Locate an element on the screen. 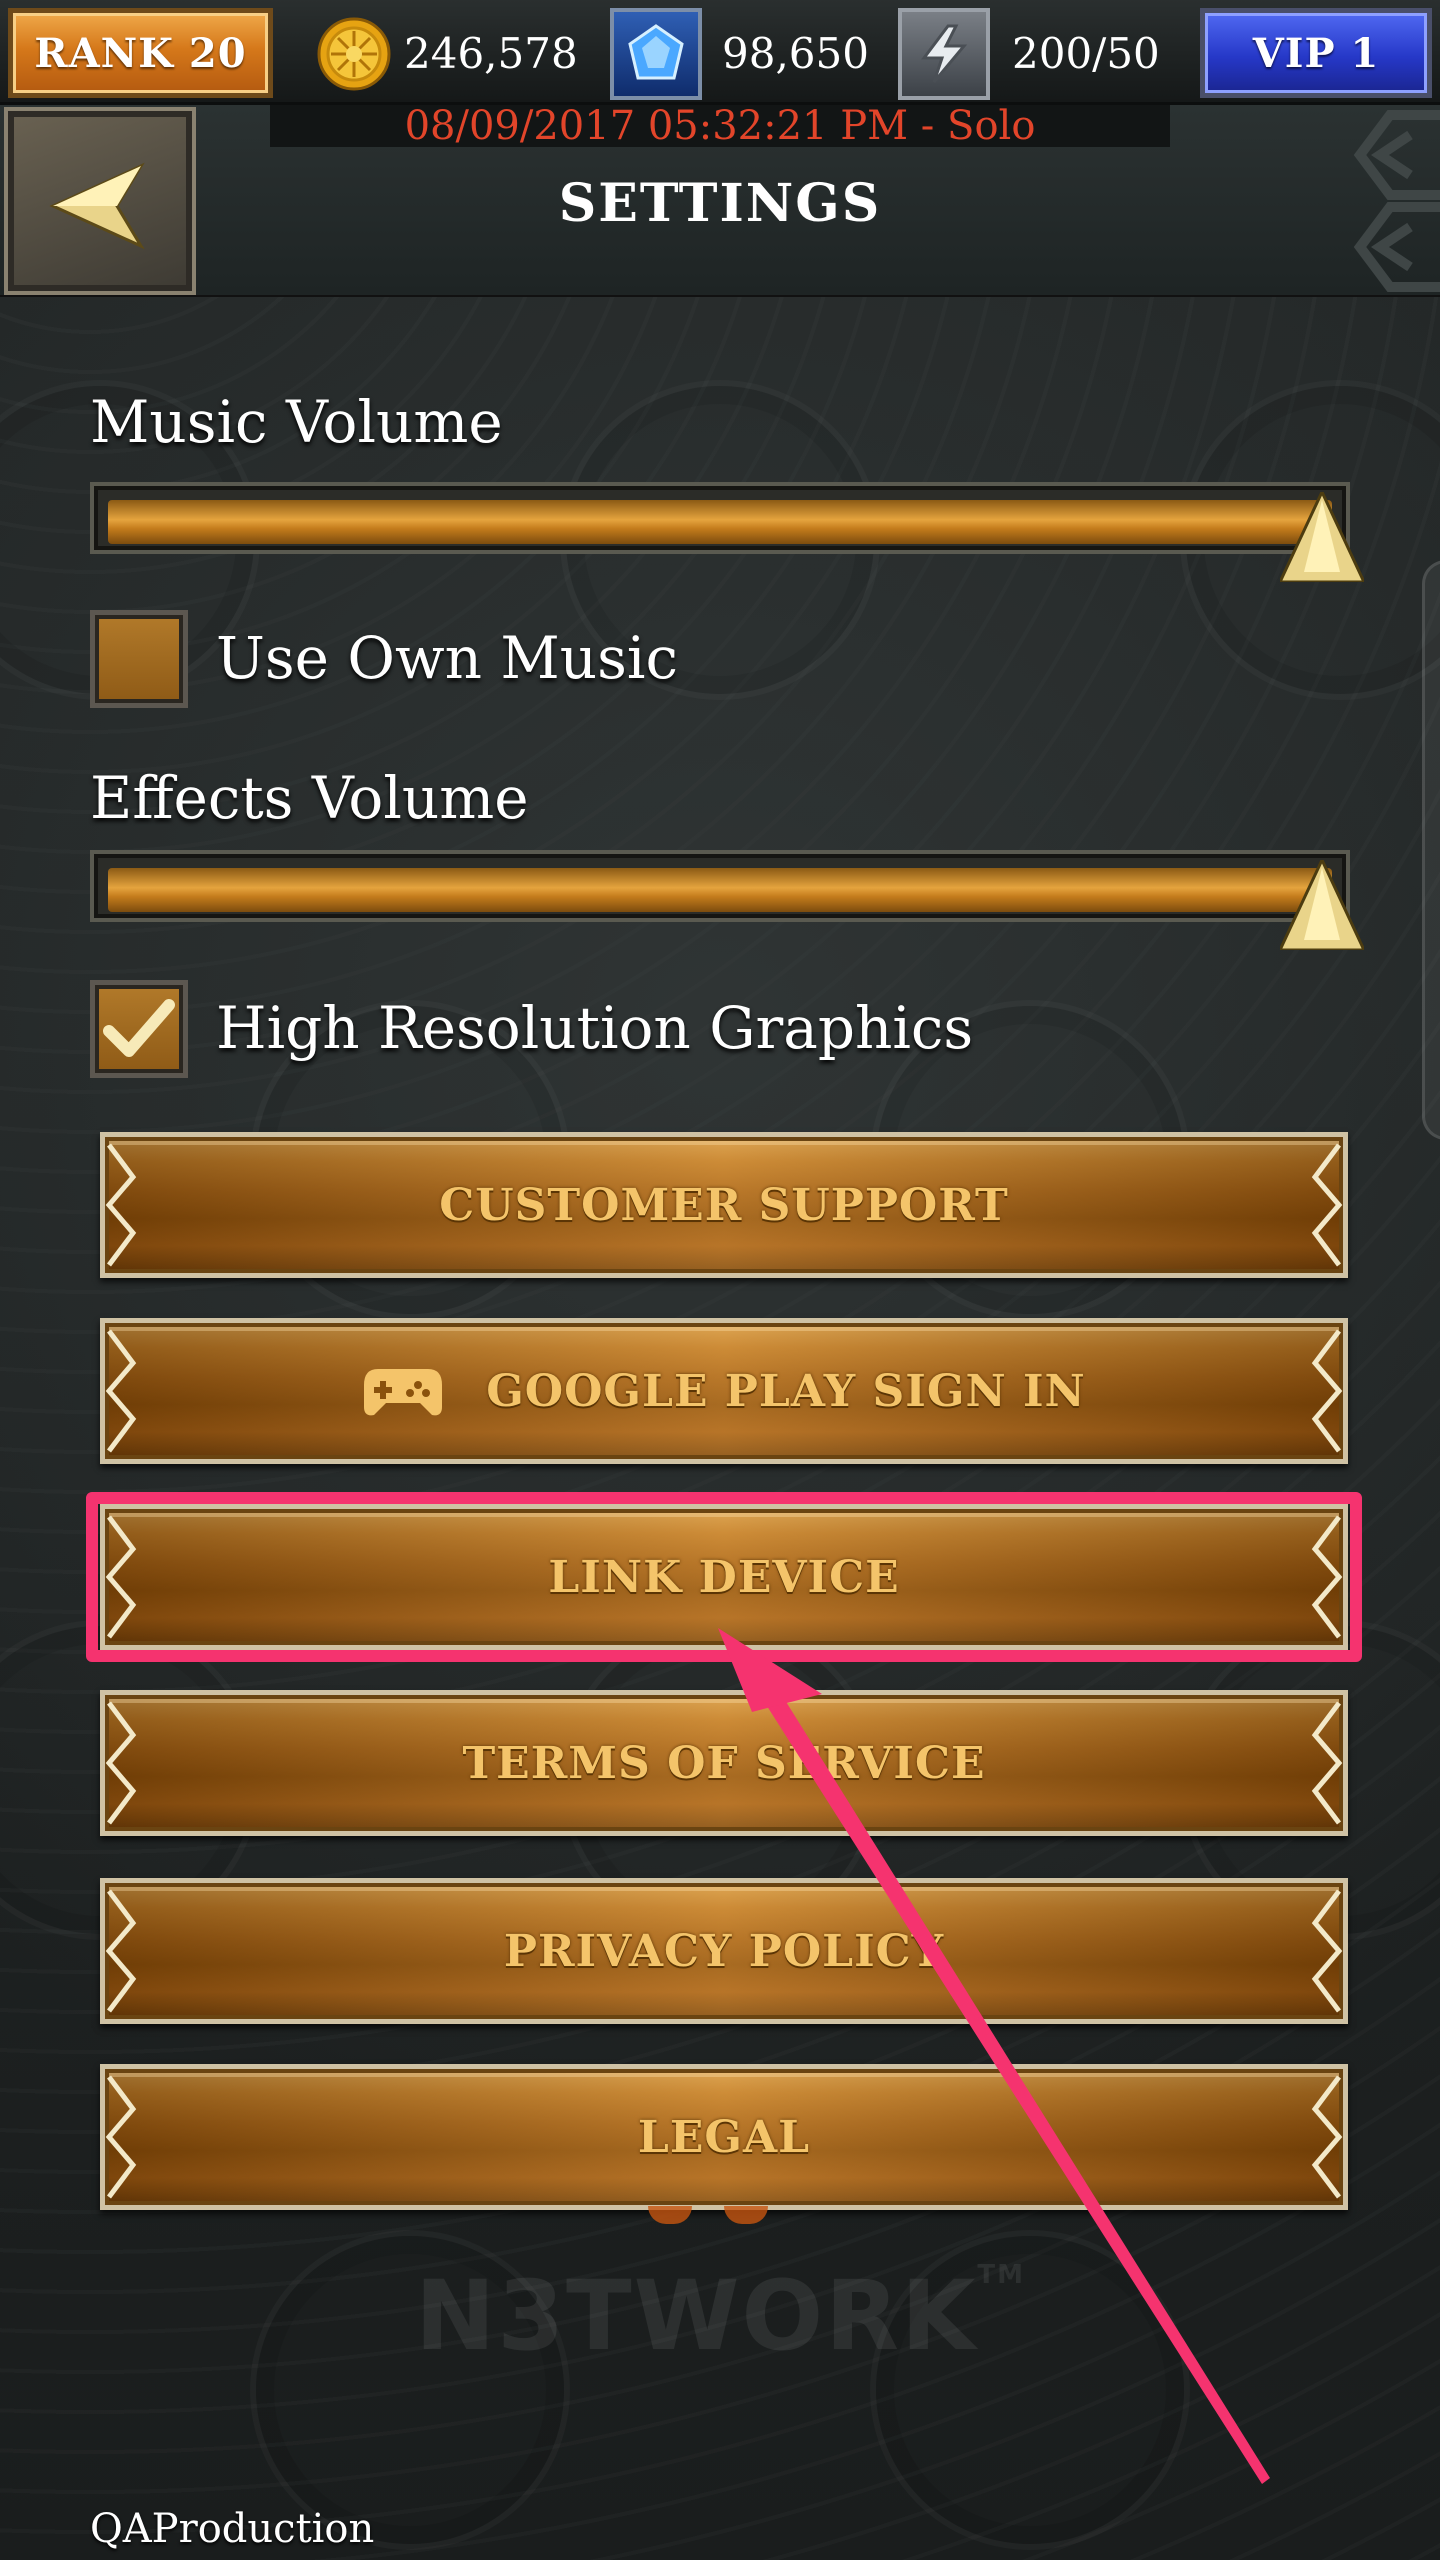 This screenshot has height=2560, width=1440. effects-volume-slider is located at coordinates (727, 900).